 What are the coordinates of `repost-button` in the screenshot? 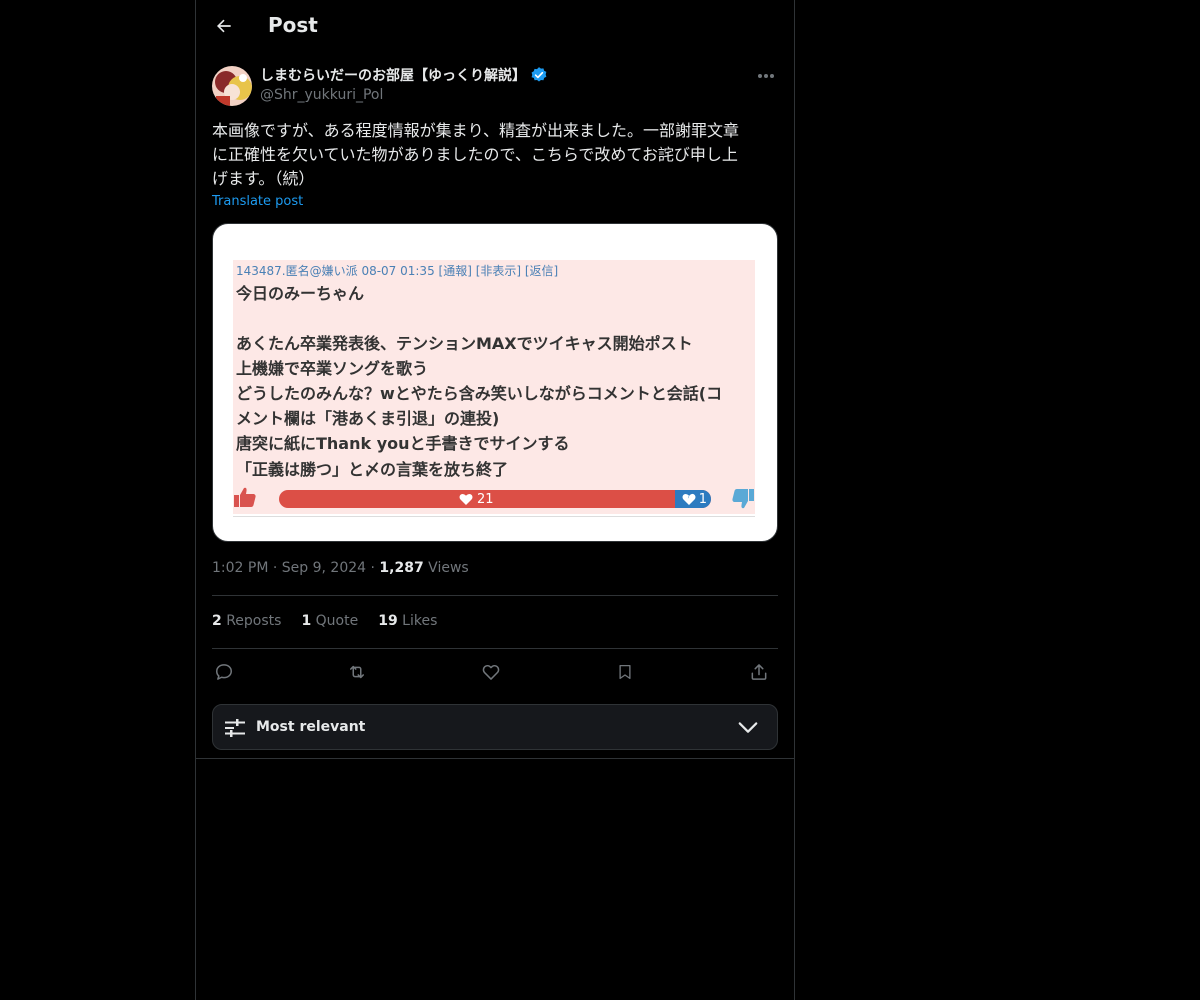 It's located at (357, 672).